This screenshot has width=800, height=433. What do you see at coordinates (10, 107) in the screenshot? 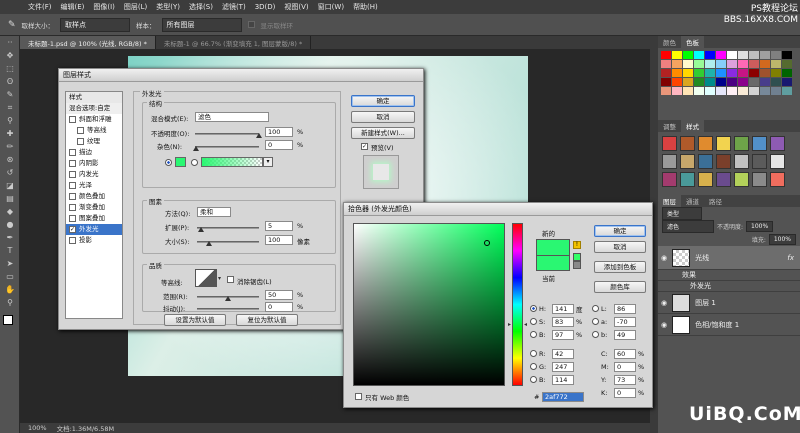
I see `crop-tool-icon: ⌗` at bounding box center [10, 107].